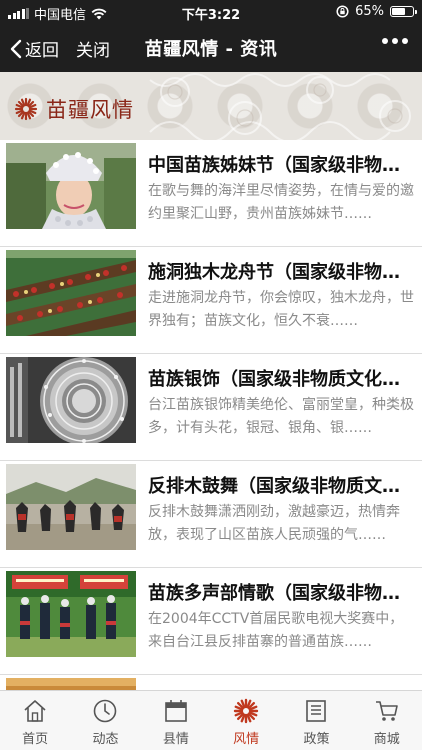  Describe the element at coordinates (369, 11) in the screenshot. I see `battery-percent: 65%` at that location.